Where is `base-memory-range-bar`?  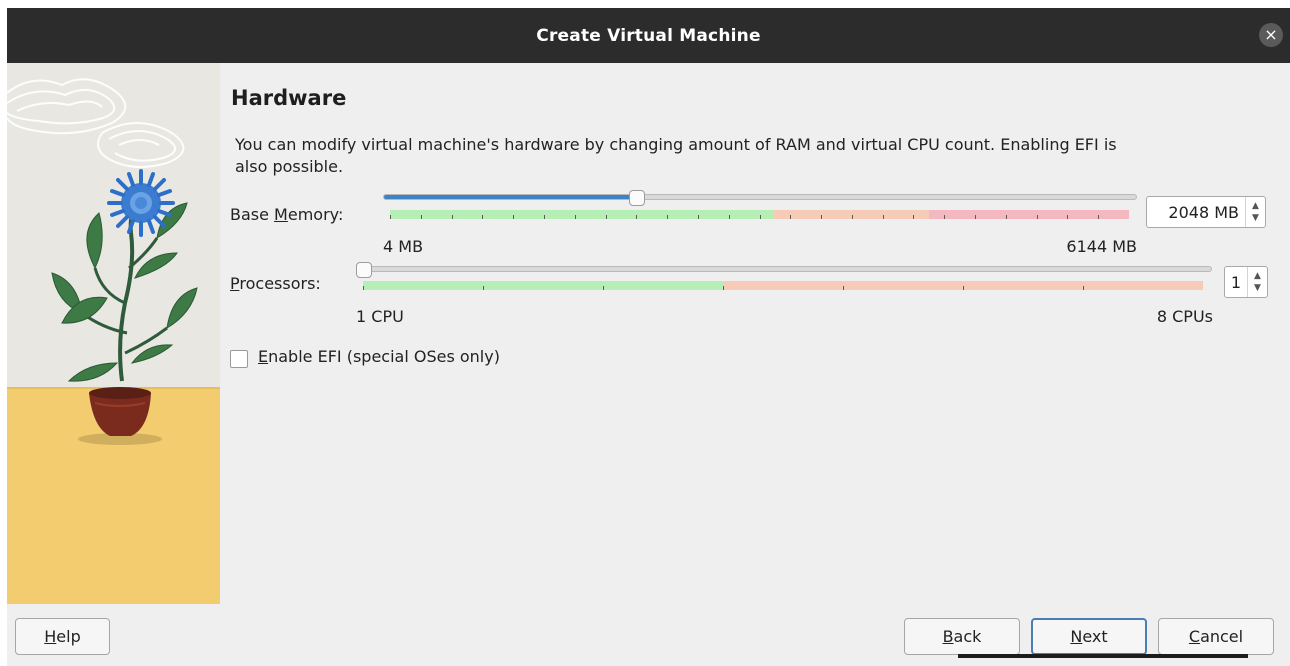 base-memory-range-bar is located at coordinates (759, 214).